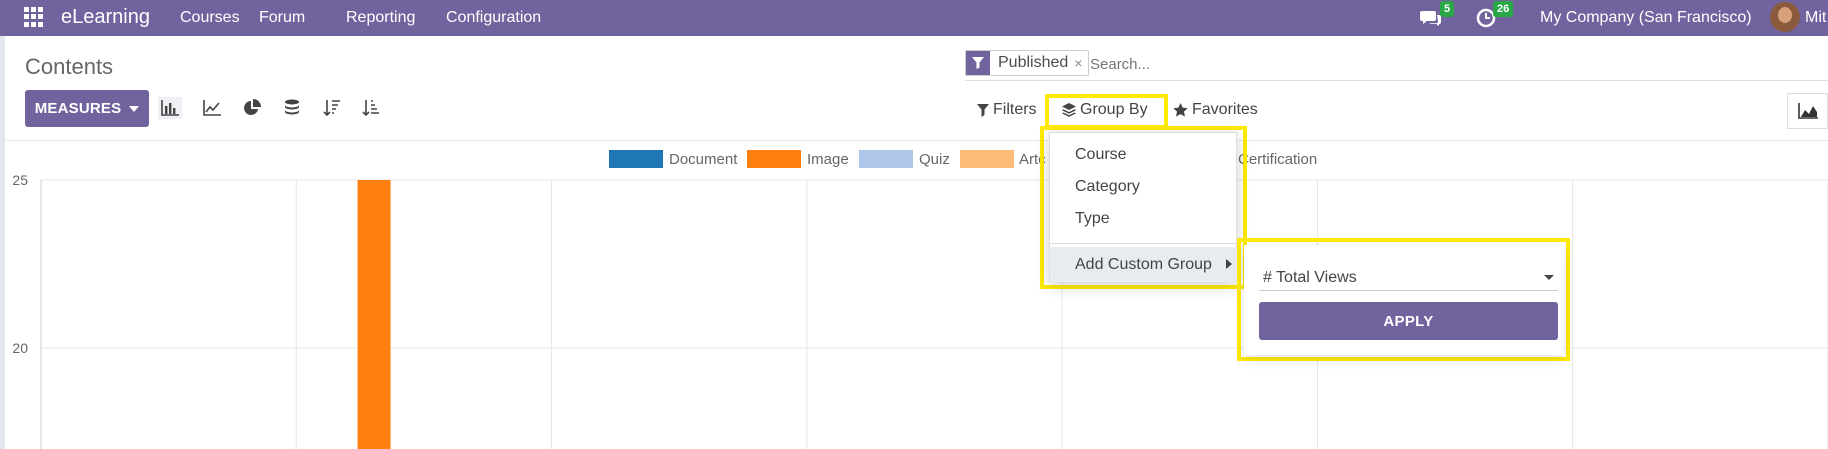 This screenshot has height=449, width=1828. Describe the element at coordinates (1447, 9) in the screenshot. I see `messages-count-badge: 5` at that location.